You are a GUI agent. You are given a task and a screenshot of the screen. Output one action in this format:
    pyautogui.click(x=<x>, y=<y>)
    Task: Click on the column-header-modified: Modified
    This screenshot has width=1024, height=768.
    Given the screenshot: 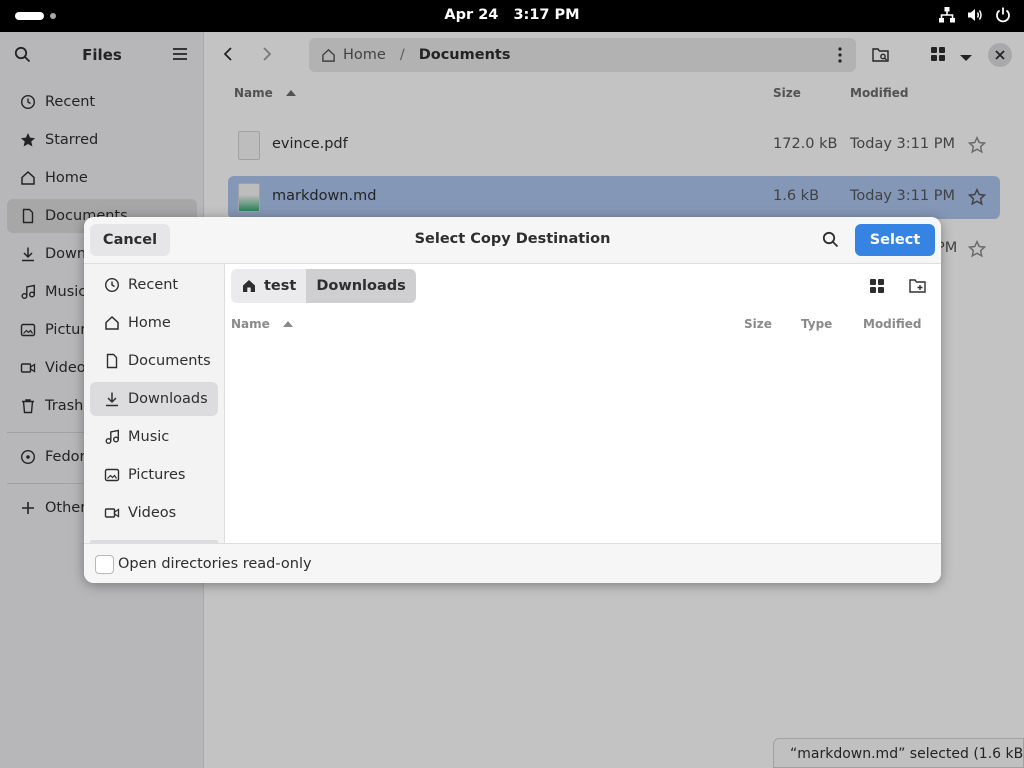 What is the action you would take?
    pyautogui.click(x=892, y=324)
    